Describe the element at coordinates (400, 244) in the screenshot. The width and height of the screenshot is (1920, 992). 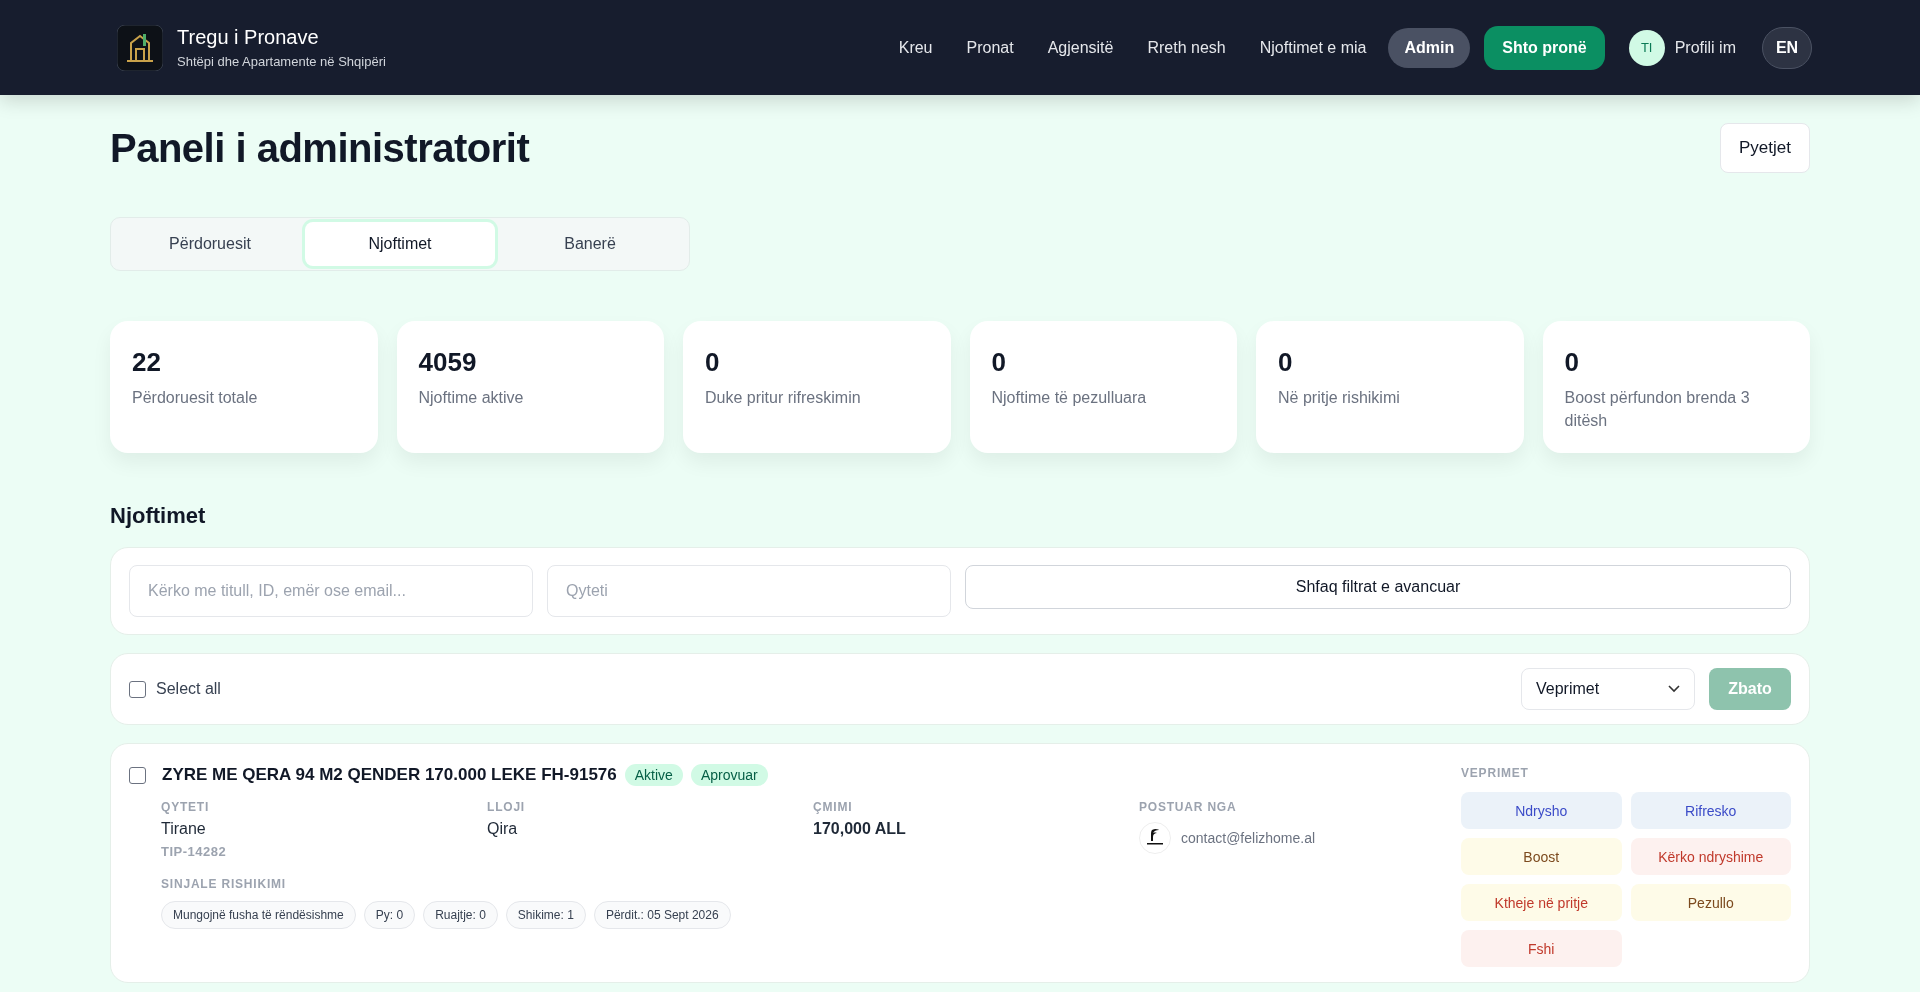
I see `tab: Njoftimet` at that location.